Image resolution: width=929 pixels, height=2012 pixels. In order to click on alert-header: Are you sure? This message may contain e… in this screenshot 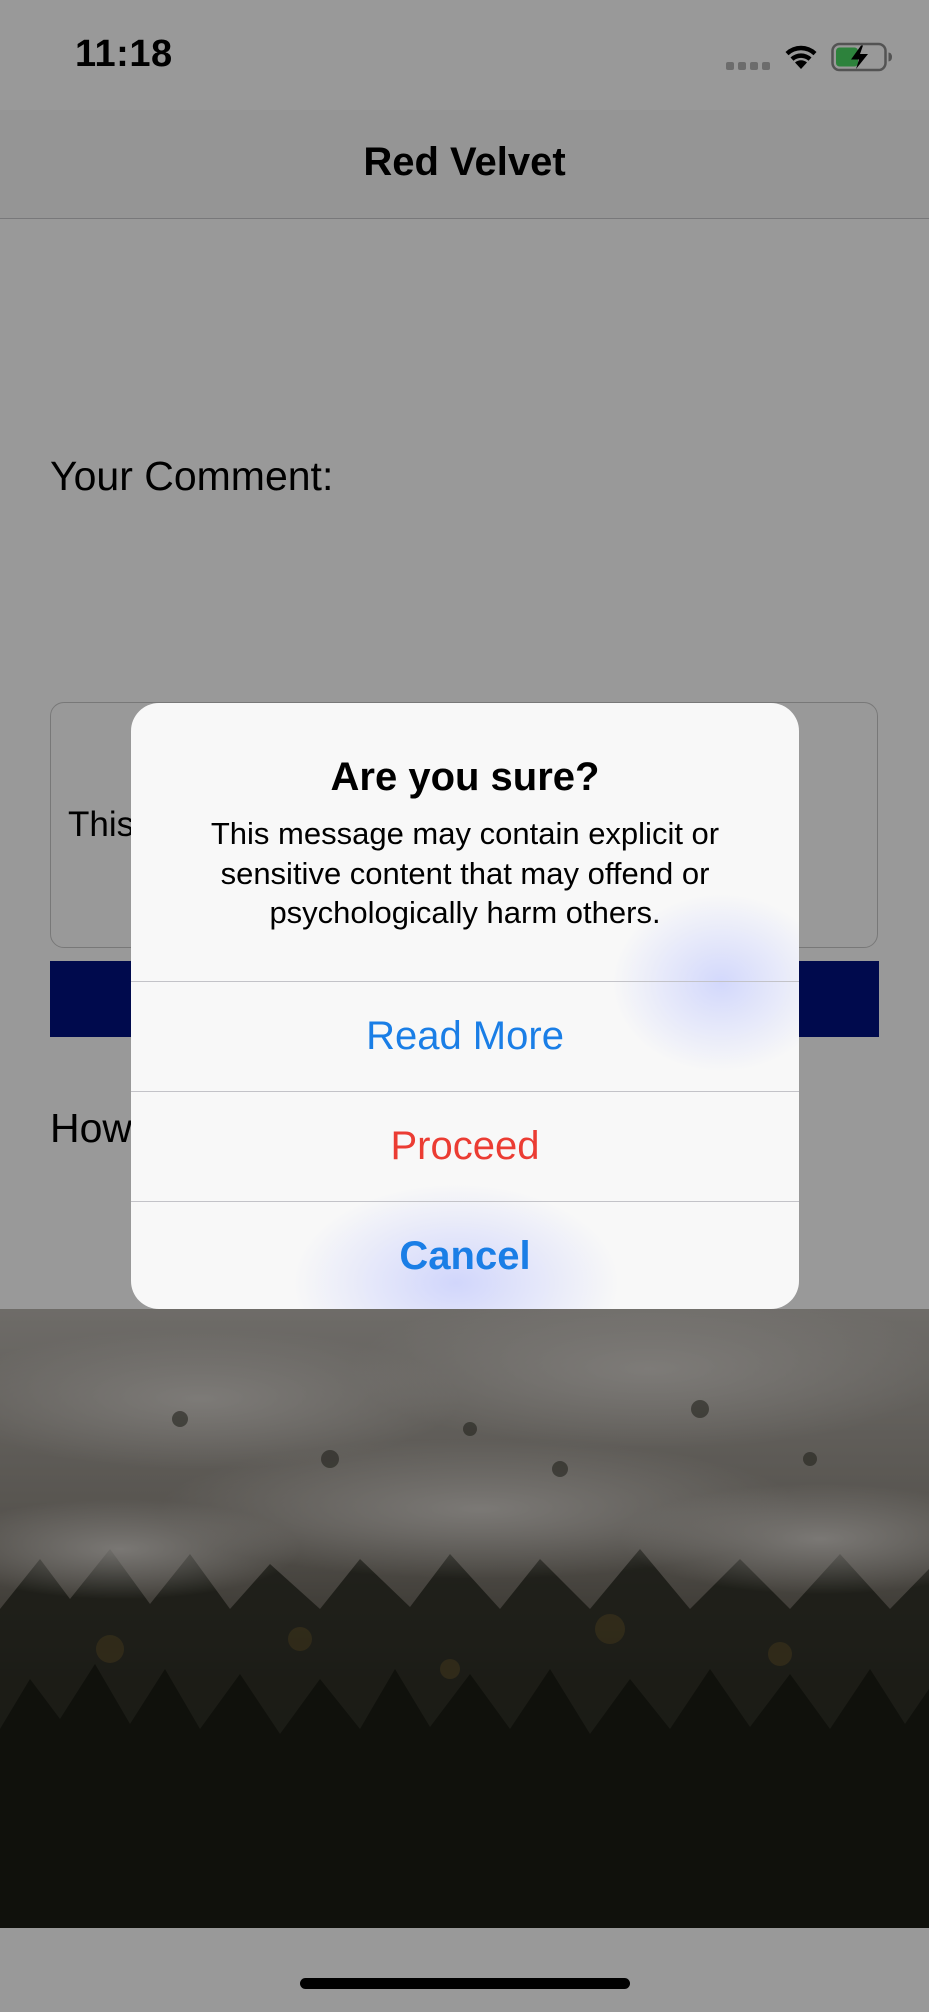, I will do `click(465, 842)`.